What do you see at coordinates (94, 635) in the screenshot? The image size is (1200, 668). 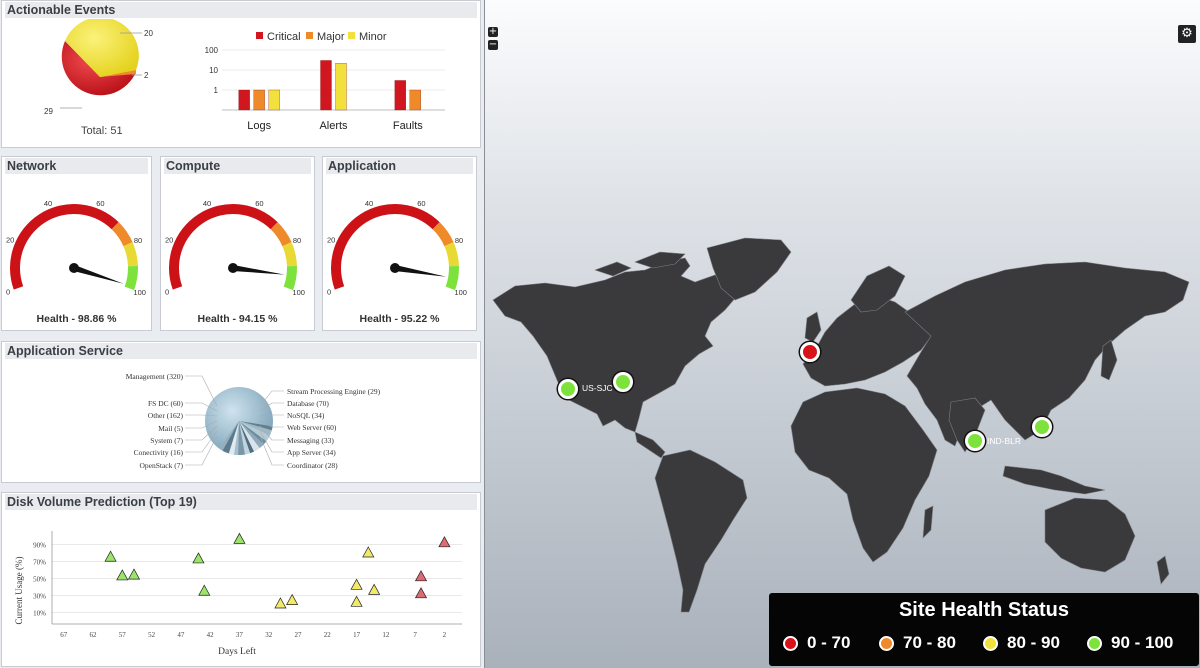 I see `x-tick-label: 62` at bounding box center [94, 635].